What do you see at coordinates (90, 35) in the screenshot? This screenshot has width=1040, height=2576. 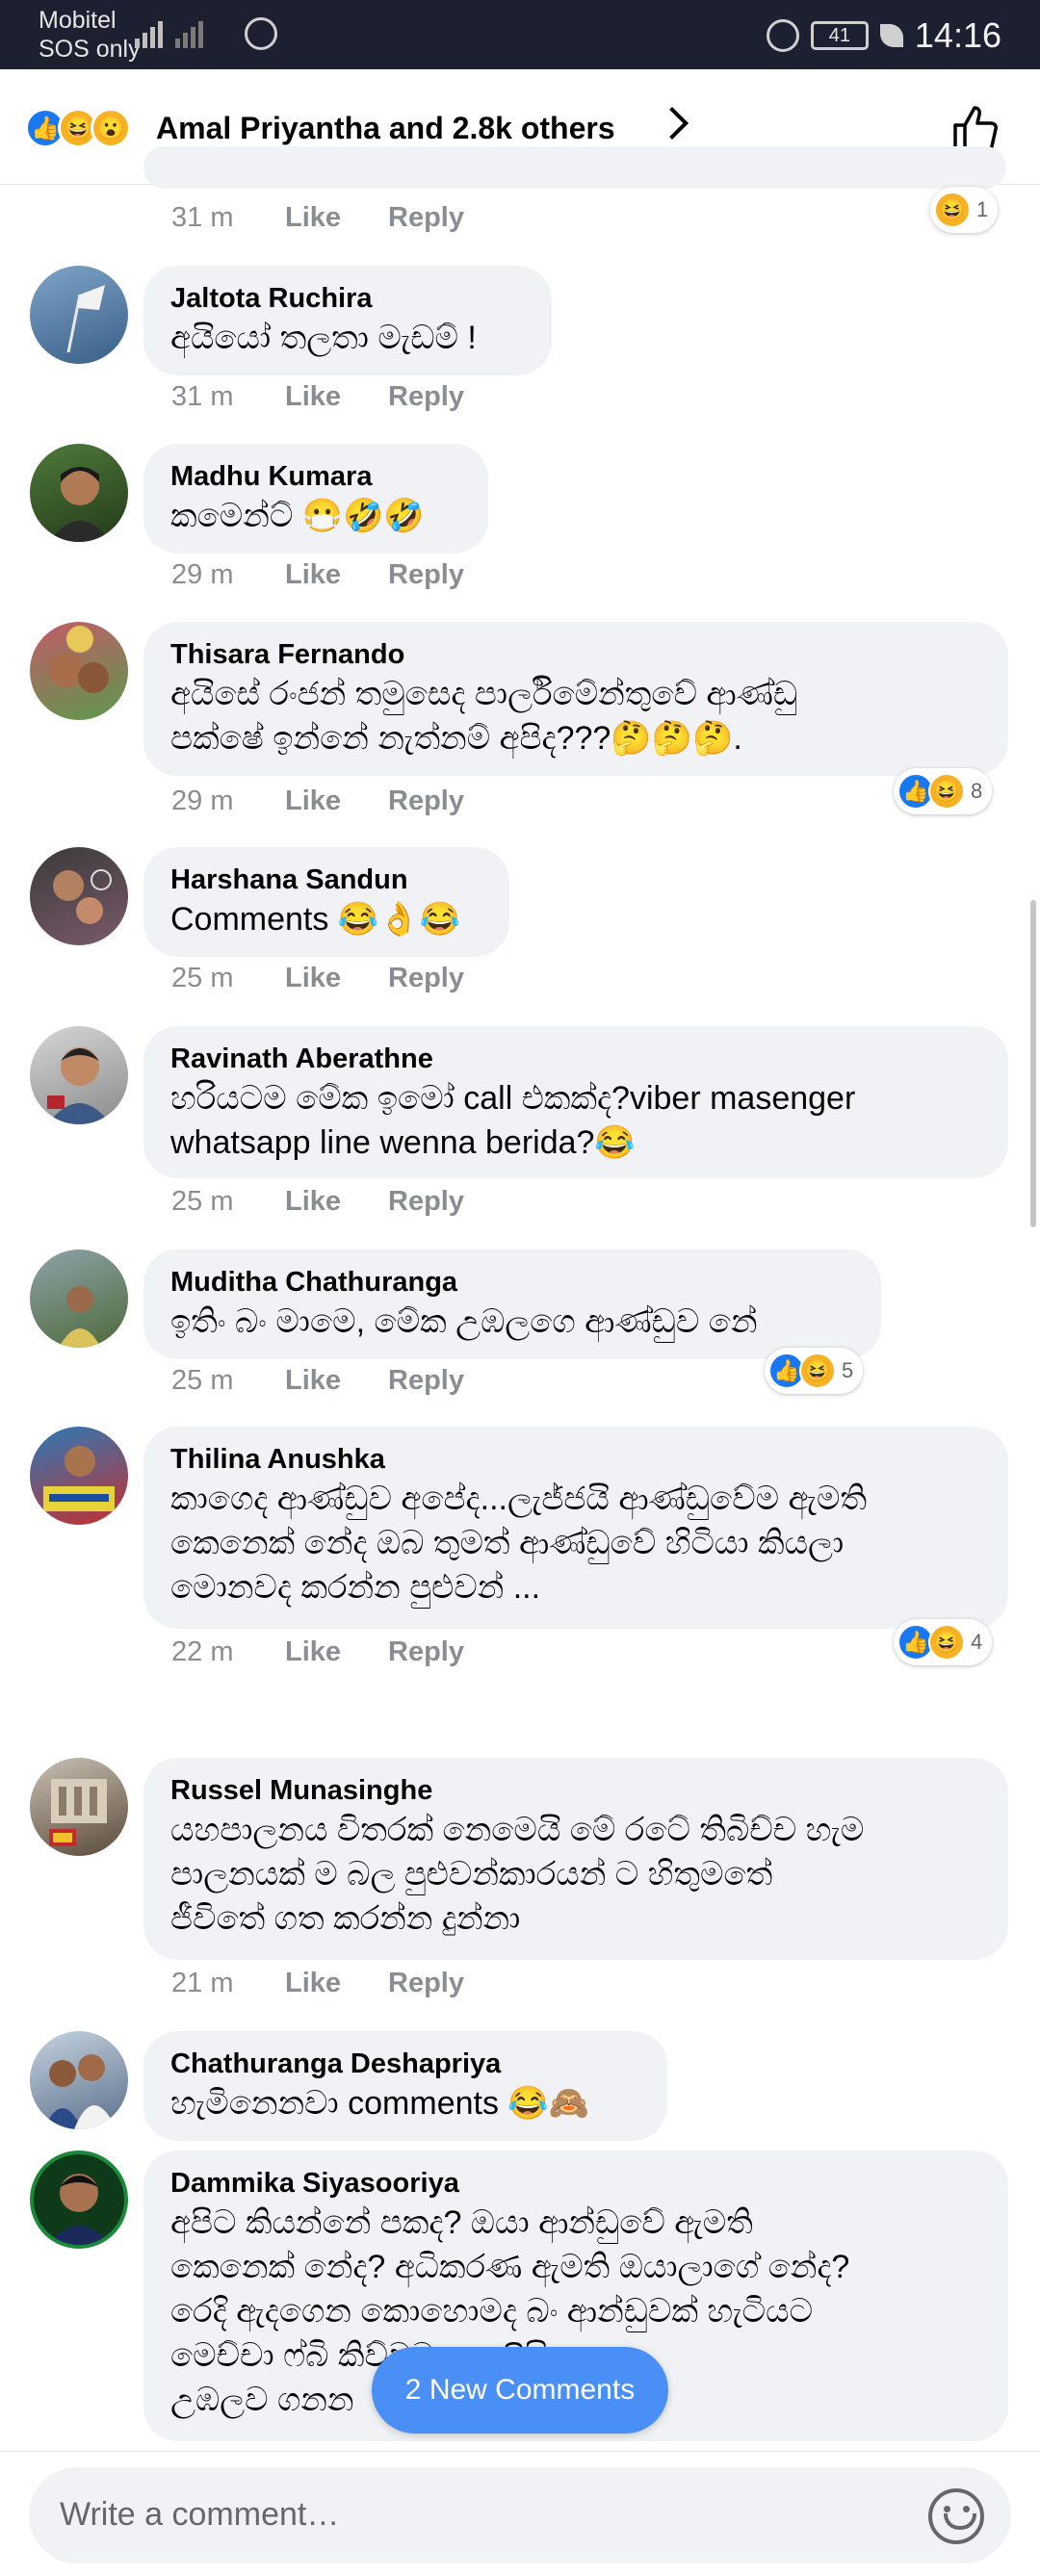 I see `carrier-info: Mobitel SOS only` at bounding box center [90, 35].